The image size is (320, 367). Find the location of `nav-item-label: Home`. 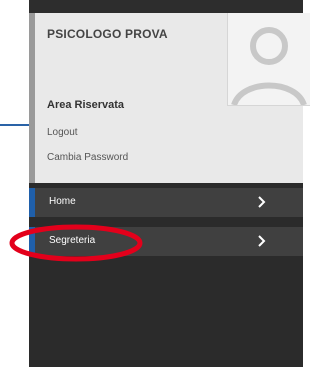

nav-item-label: Home is located at coordinates (62, 201).